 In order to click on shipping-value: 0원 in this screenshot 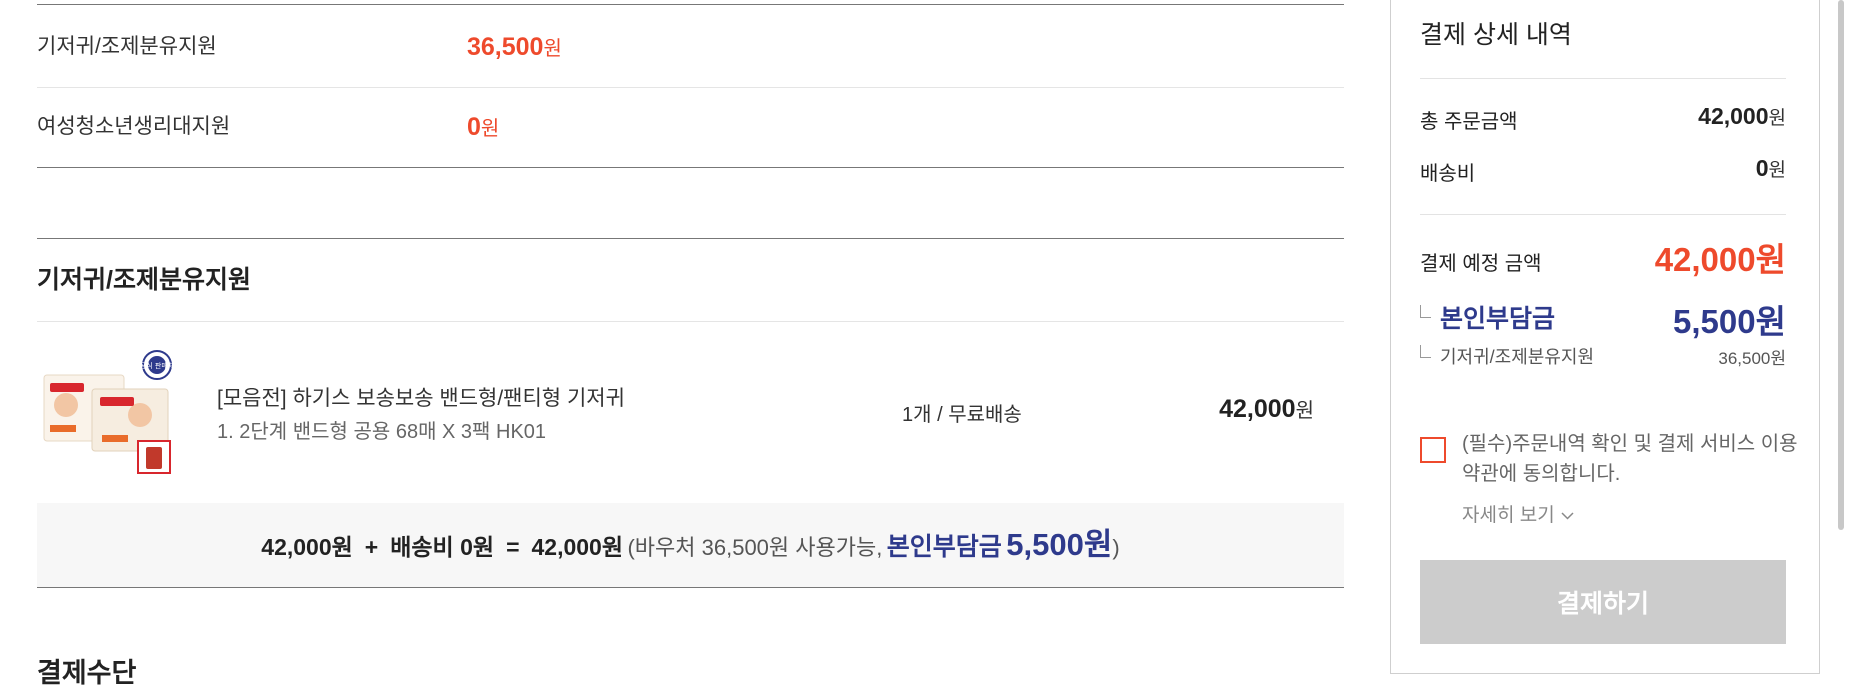, I will do `click(1770, 168)`.